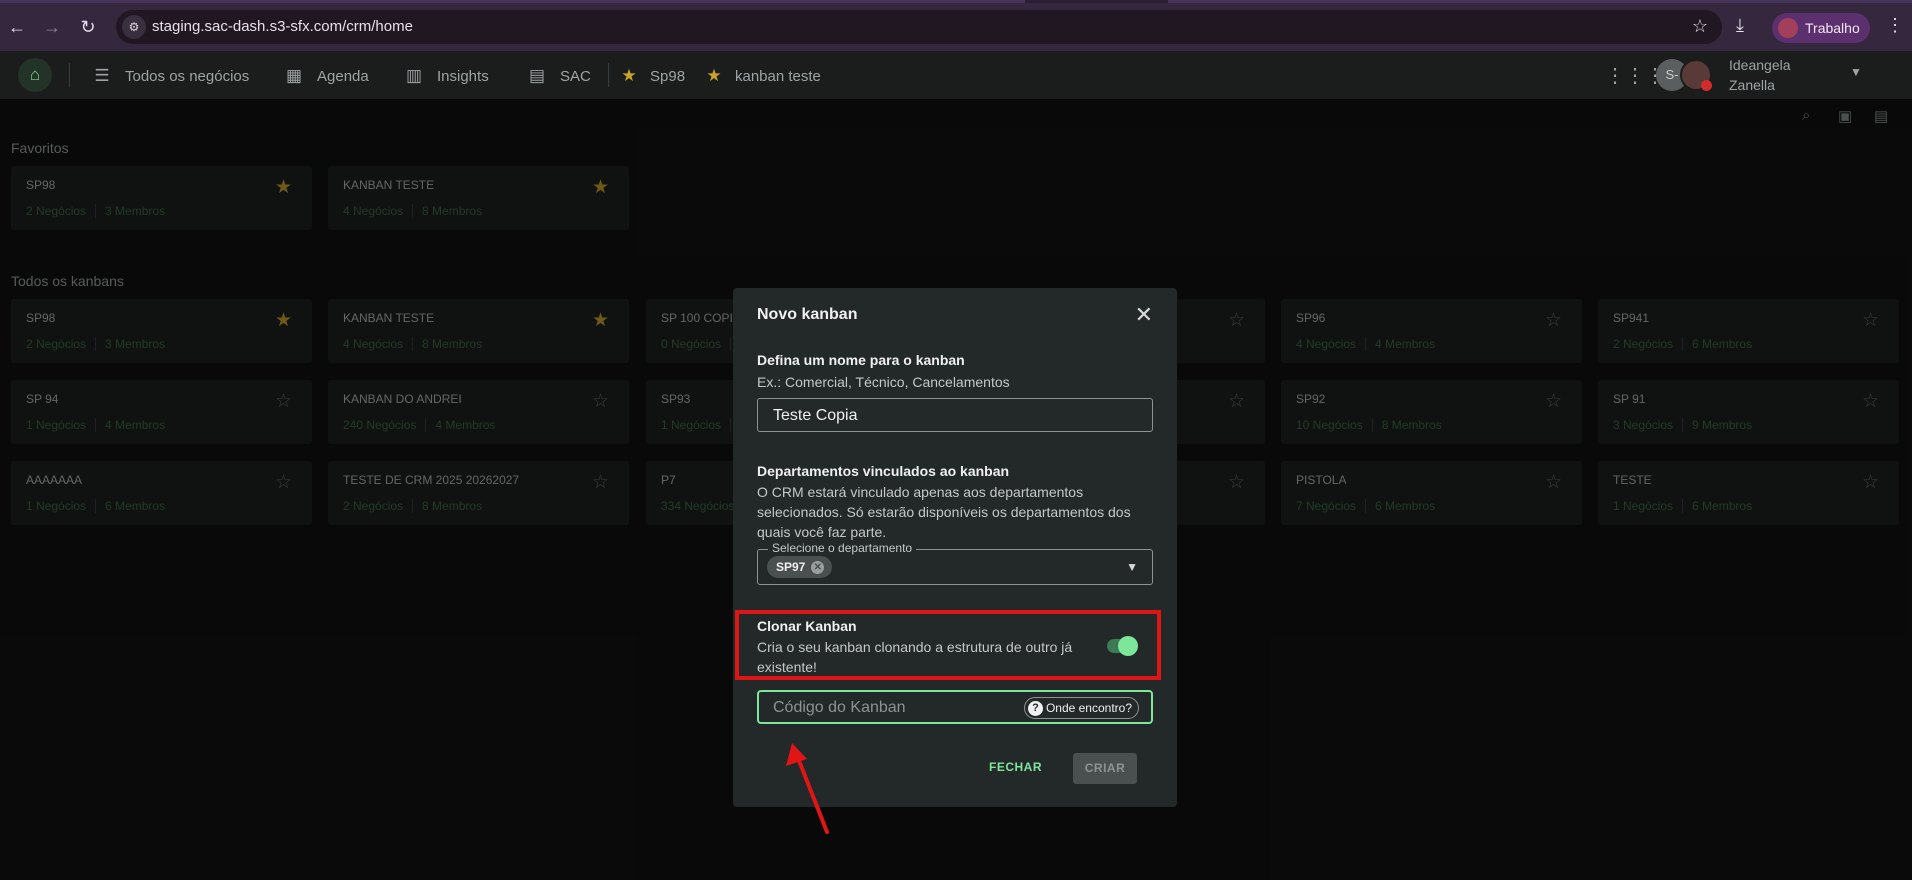  What do you see at coordinates (807, 314) in the screenshot?
I see `dialog-title: Novo kanban` at bounding box center [807, 314].